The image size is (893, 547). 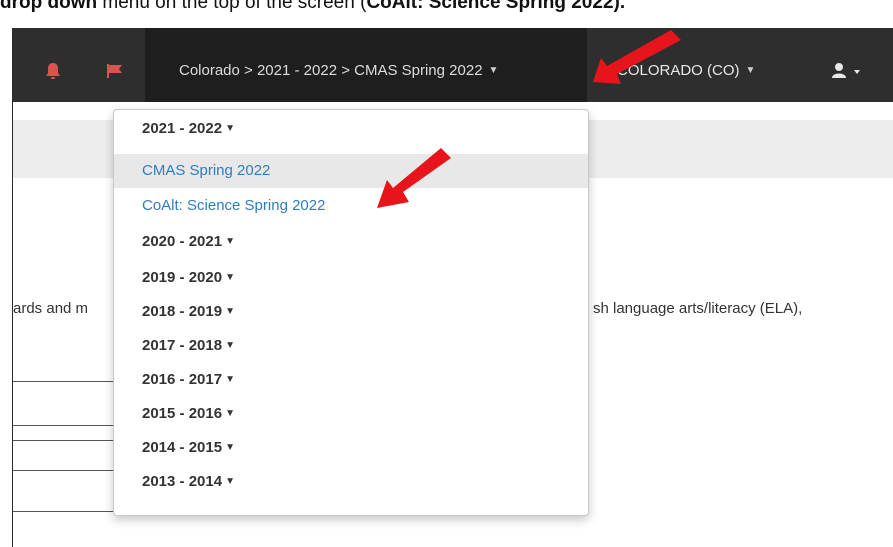 I want to click on menu-item-year: 2020 - 2021 ▼, so click(x=351, y=242).